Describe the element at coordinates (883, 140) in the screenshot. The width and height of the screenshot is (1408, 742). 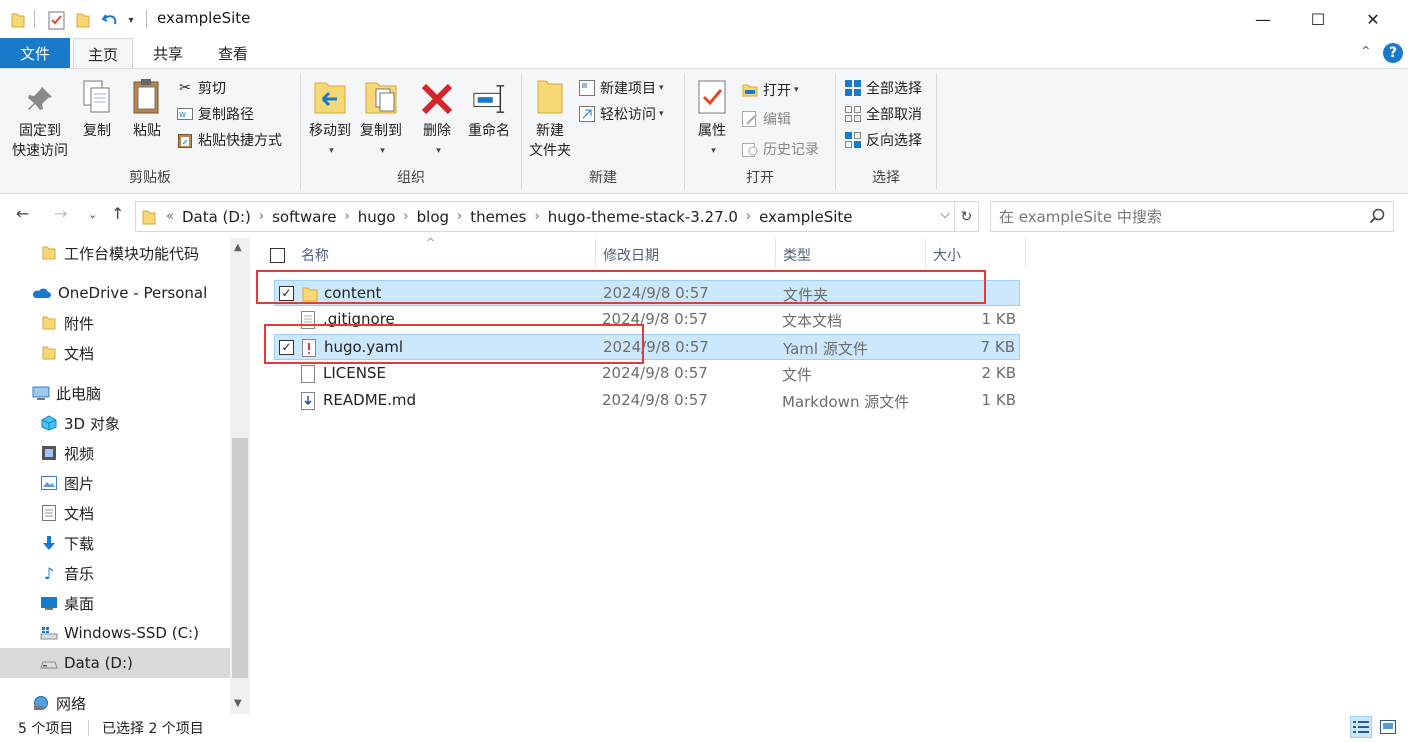
I see `invert-selection-button: 反向选择` at that location.